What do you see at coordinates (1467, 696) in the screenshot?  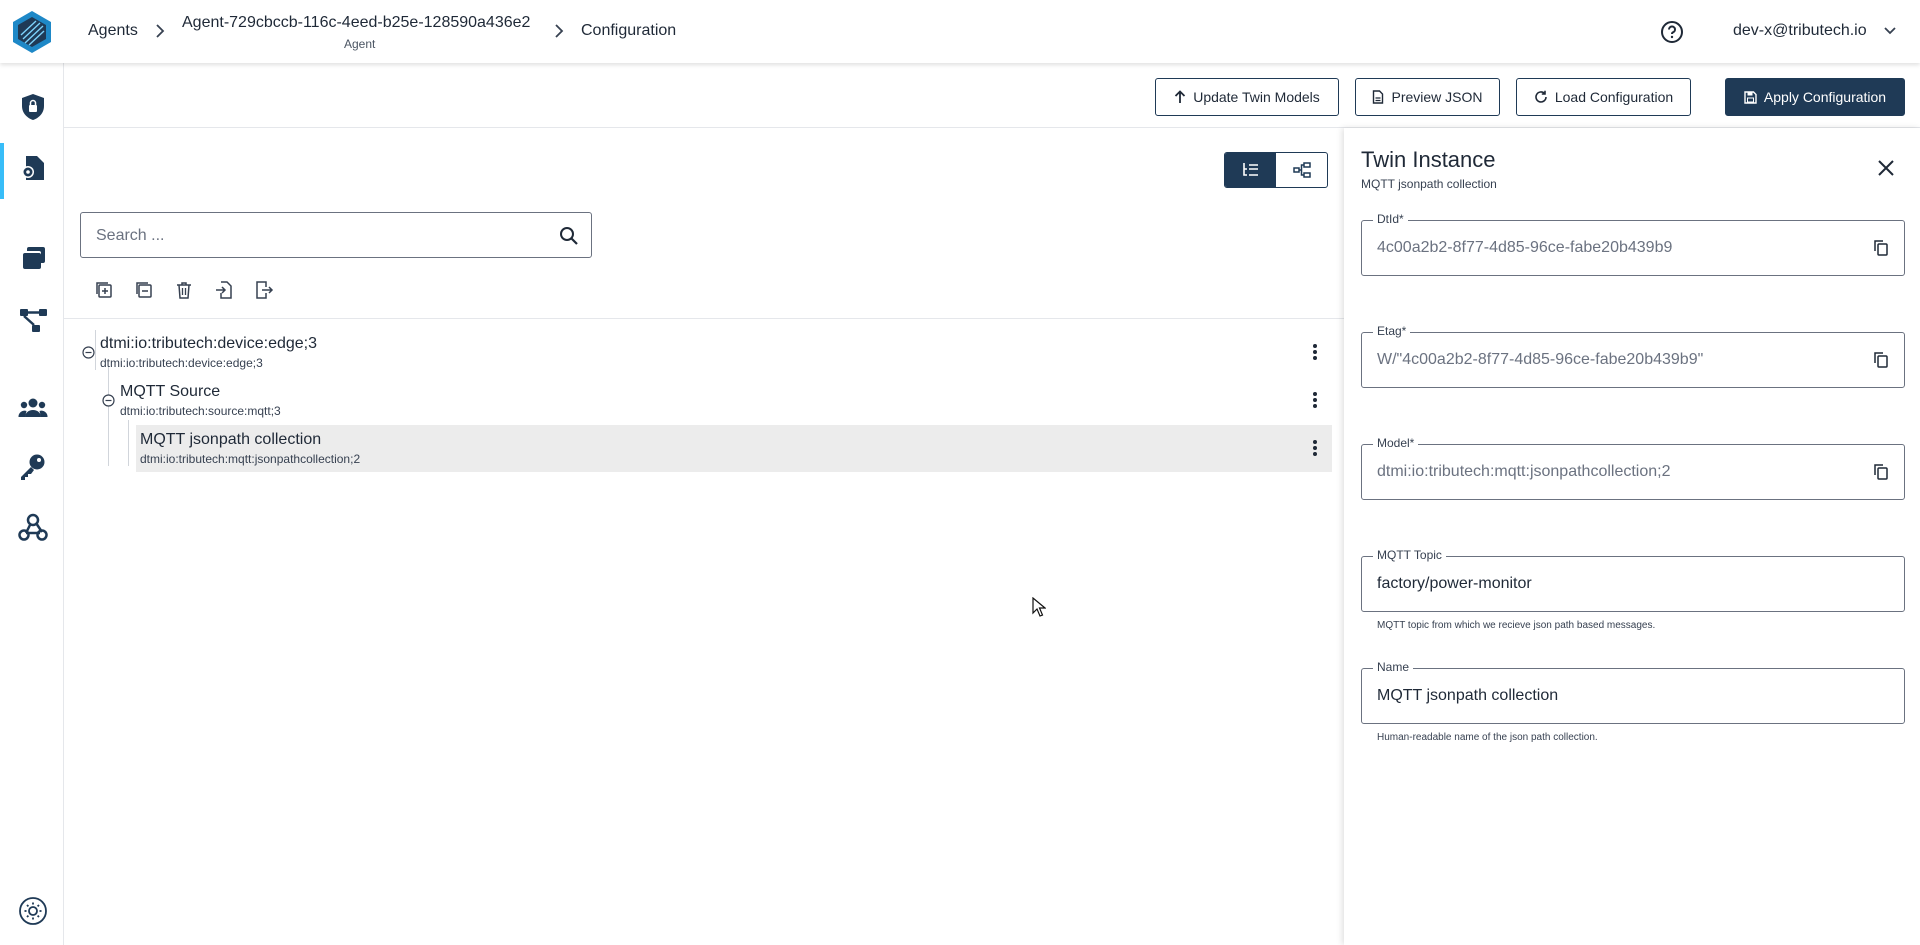 I see `name-value: MQTT jsonpath collection` at bounding box center [1467, 696].